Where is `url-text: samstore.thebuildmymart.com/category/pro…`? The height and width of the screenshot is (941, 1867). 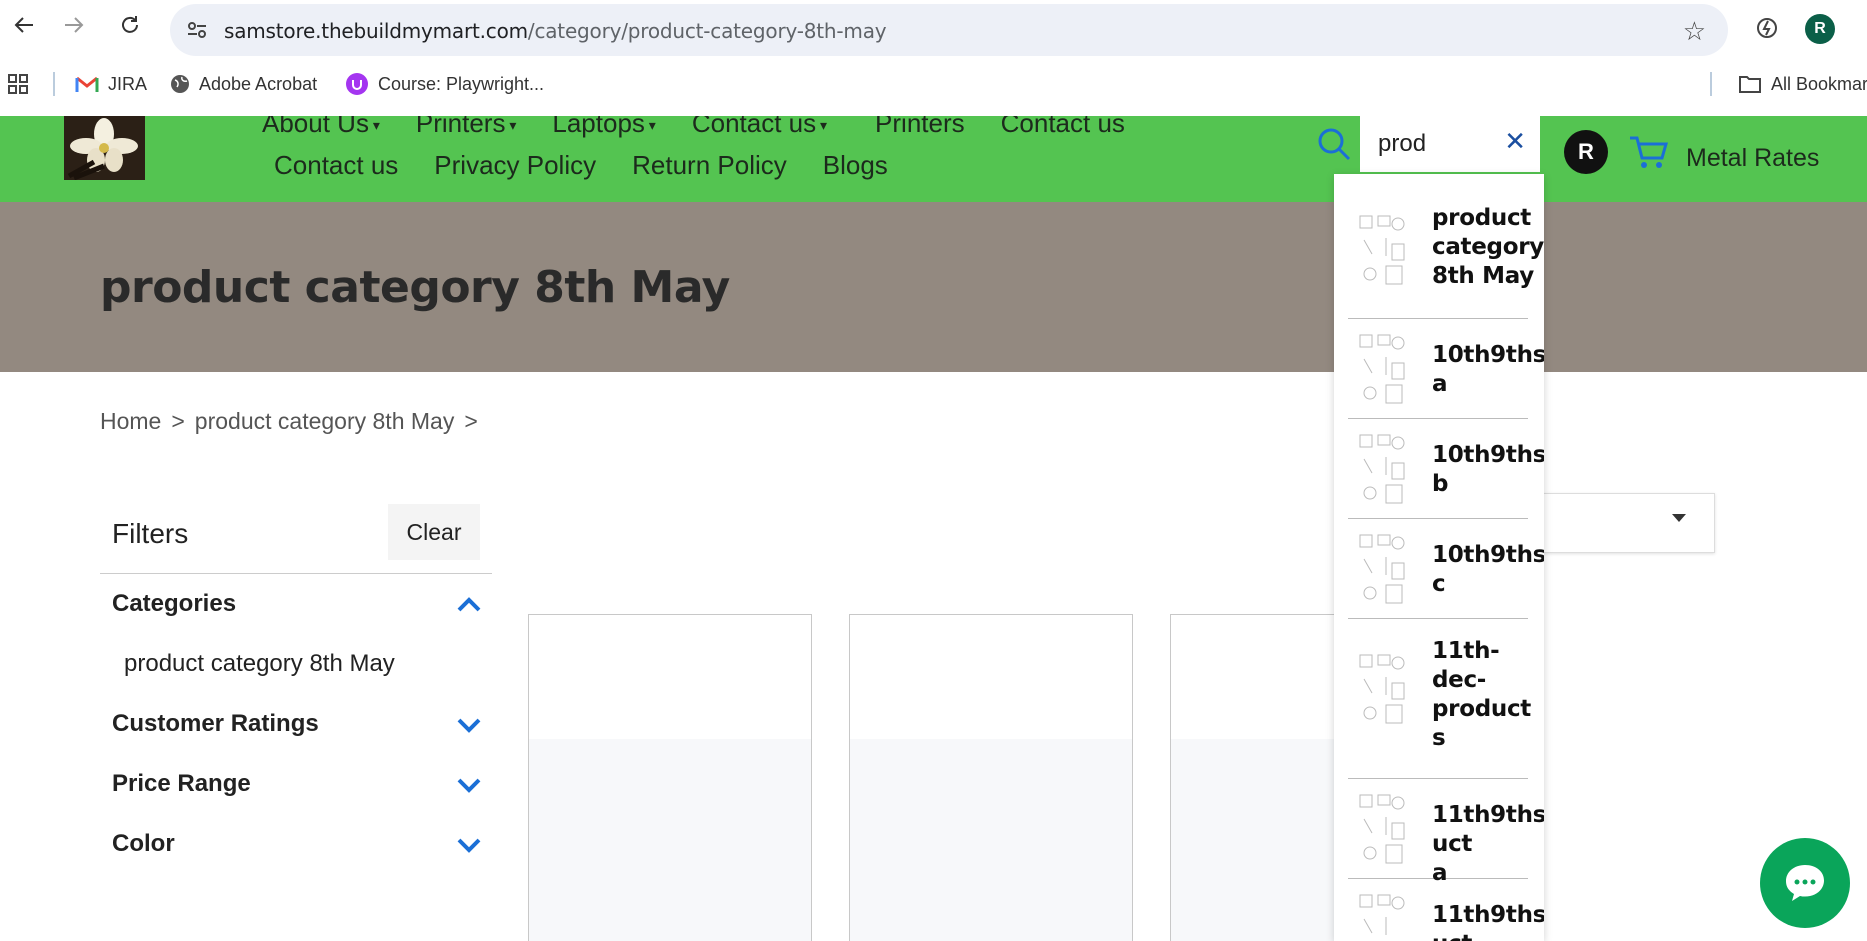 url-text: samstore.thebuildmymart.com/category/pro… is located at coordinates (555, 31).